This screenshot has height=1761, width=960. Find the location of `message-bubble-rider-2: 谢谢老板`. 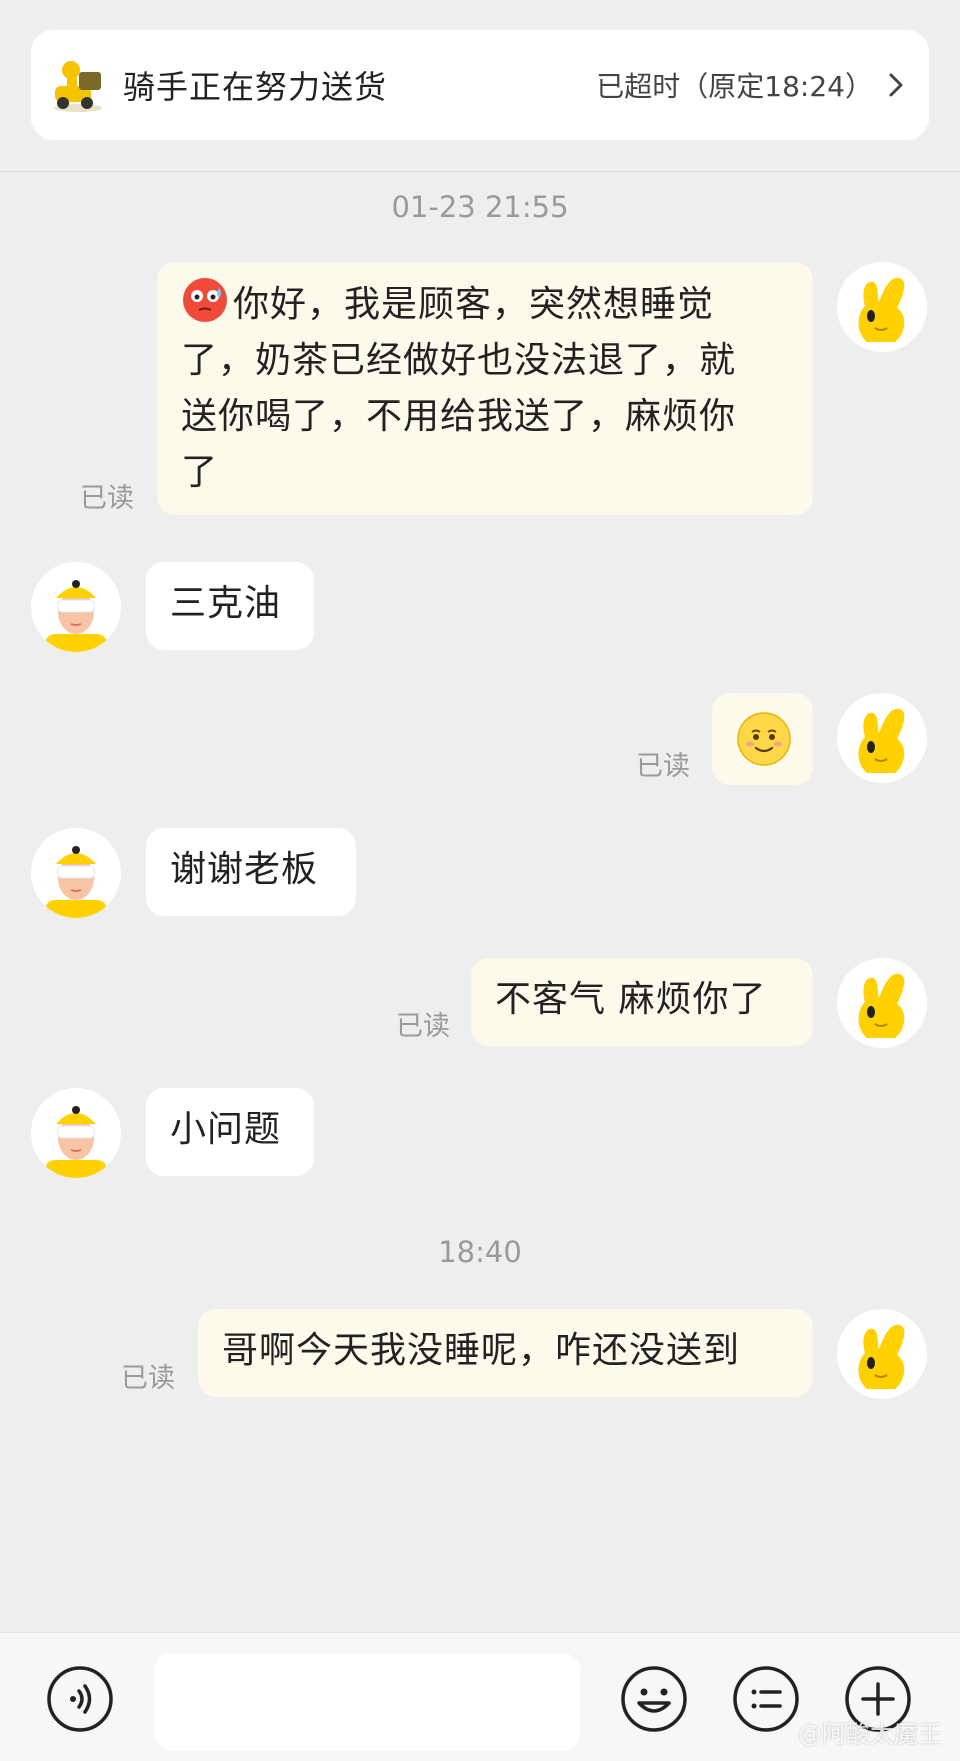

message-bubble-rider-2: 谢谢老板 is located at coordinates (251, 872).